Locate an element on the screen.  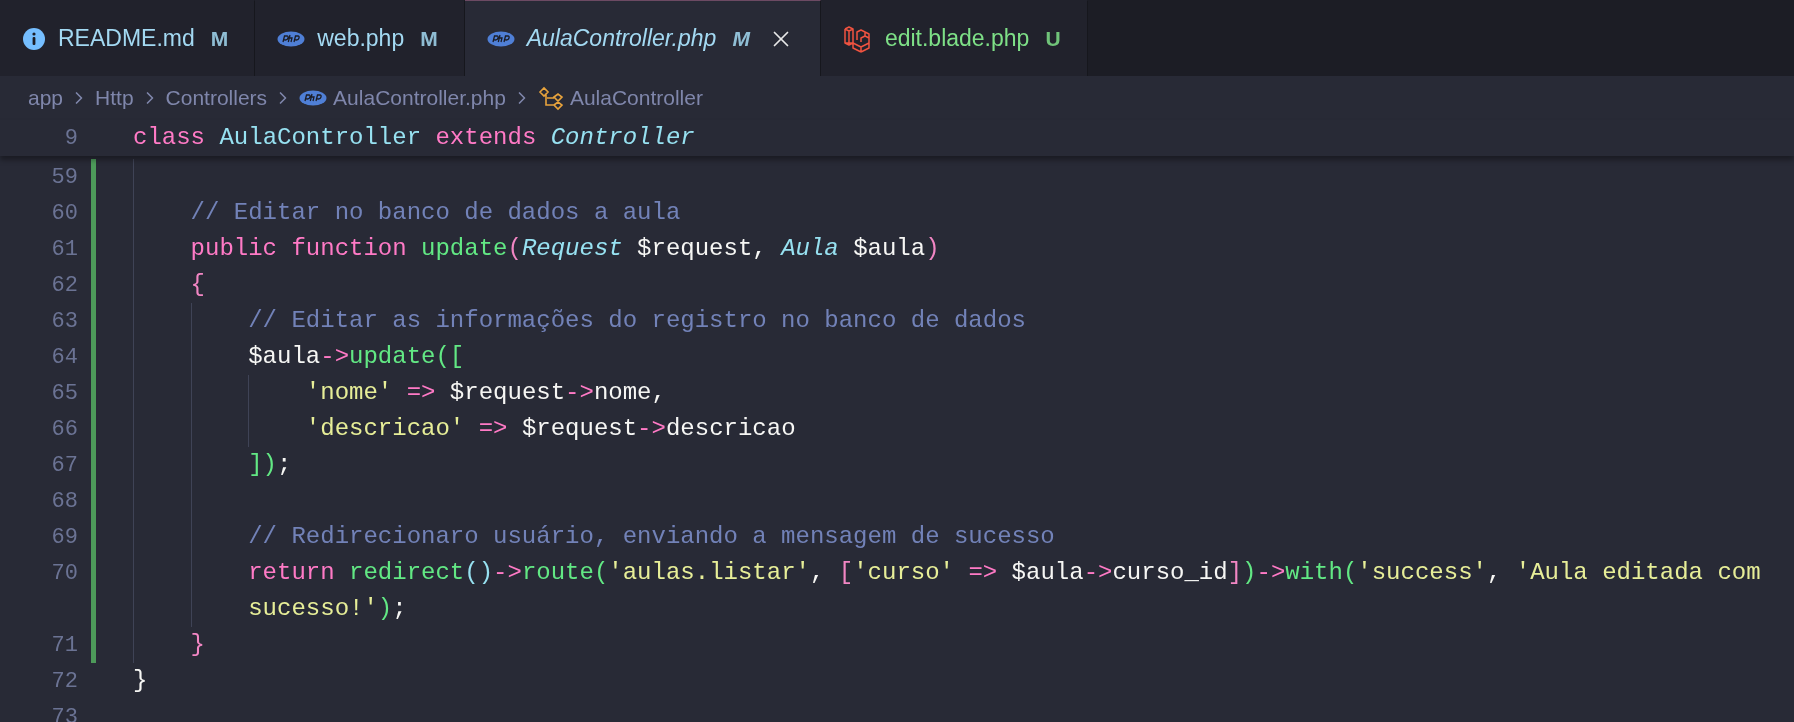
line-number: 73 is located at coordinates (64, 713).